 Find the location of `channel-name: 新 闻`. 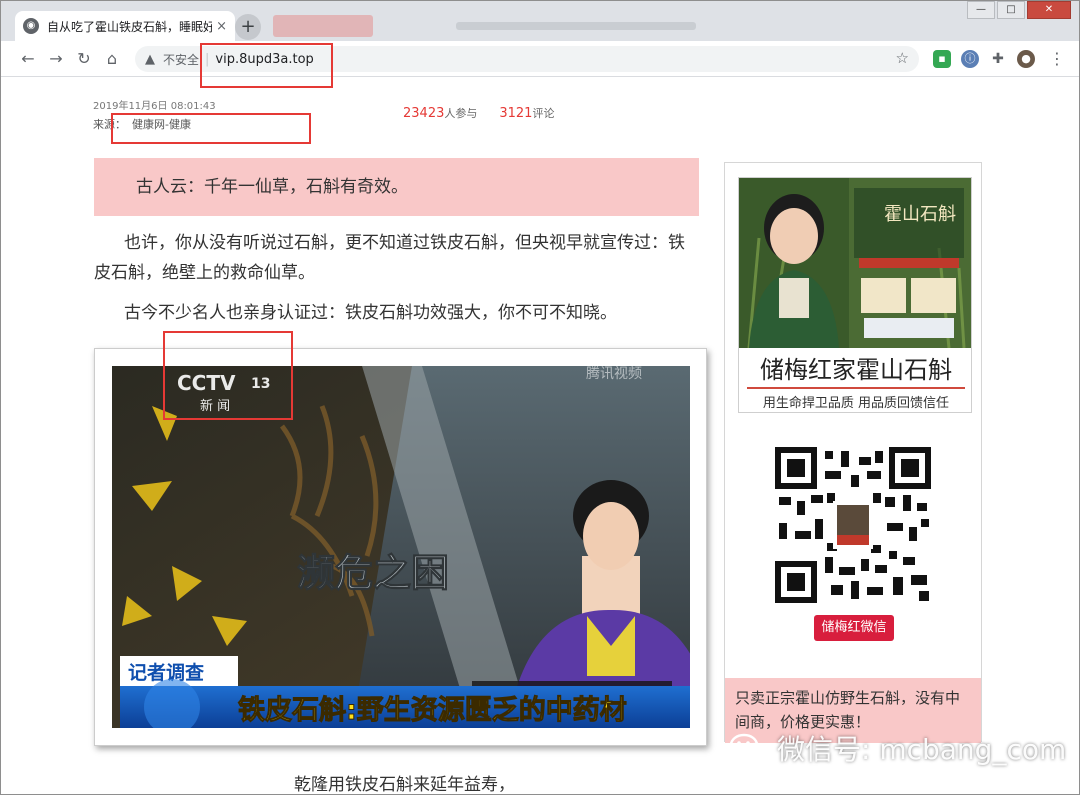

channel-name: 新 闻 is located at coordinates (215, 406).